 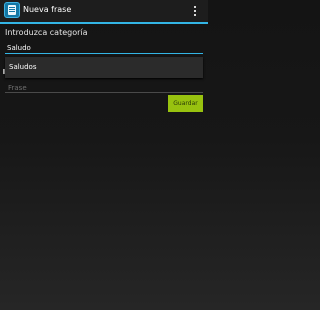 I want to click on phrase-input: Frase, so click(x=17, y=88).